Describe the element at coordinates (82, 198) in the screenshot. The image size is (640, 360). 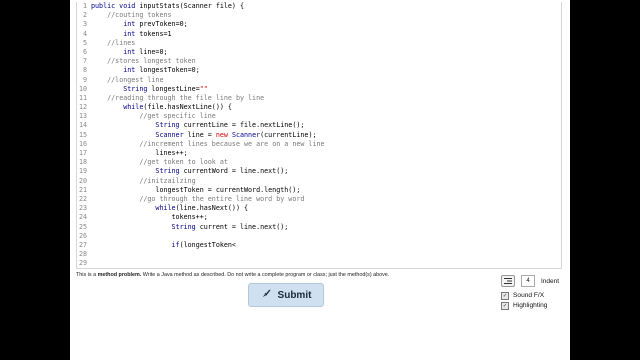
I see `line-number: 22` at that location.